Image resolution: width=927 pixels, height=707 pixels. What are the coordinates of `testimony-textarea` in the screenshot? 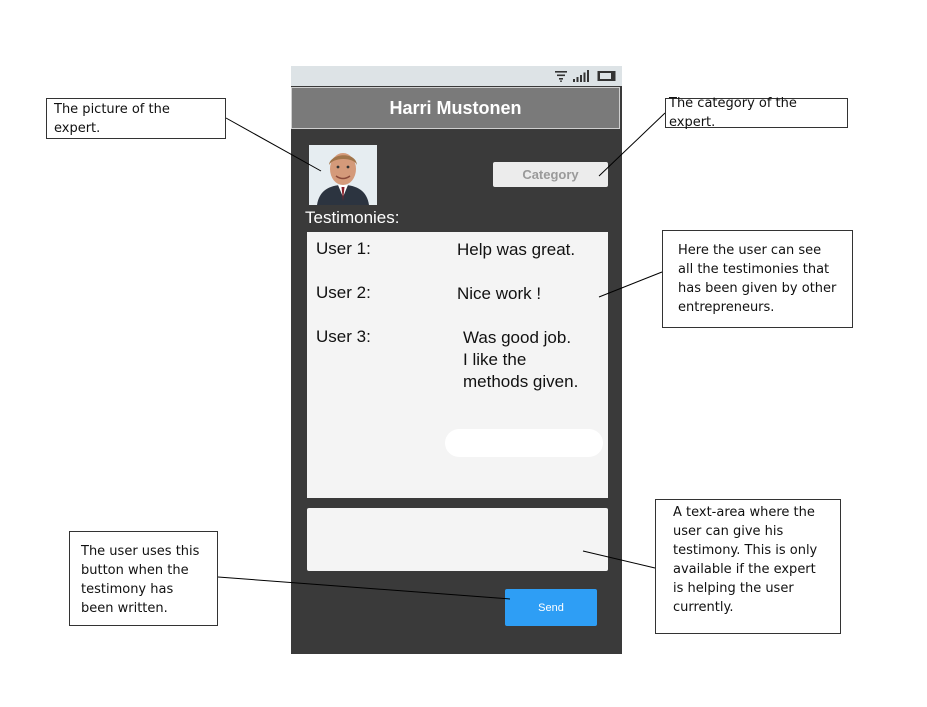 It's located at (457, 539).